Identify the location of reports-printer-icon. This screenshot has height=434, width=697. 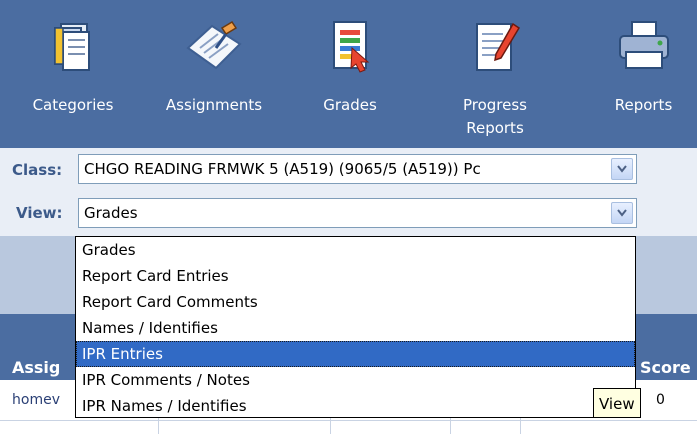
(644, 46).